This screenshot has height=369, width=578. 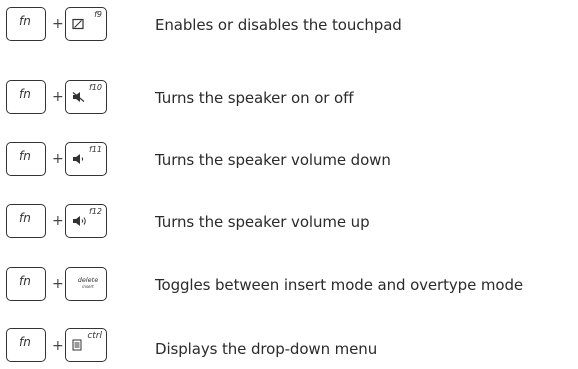 I want to click on shortcut-description: Turns the speaker volume up, so click(x=262, y=222).